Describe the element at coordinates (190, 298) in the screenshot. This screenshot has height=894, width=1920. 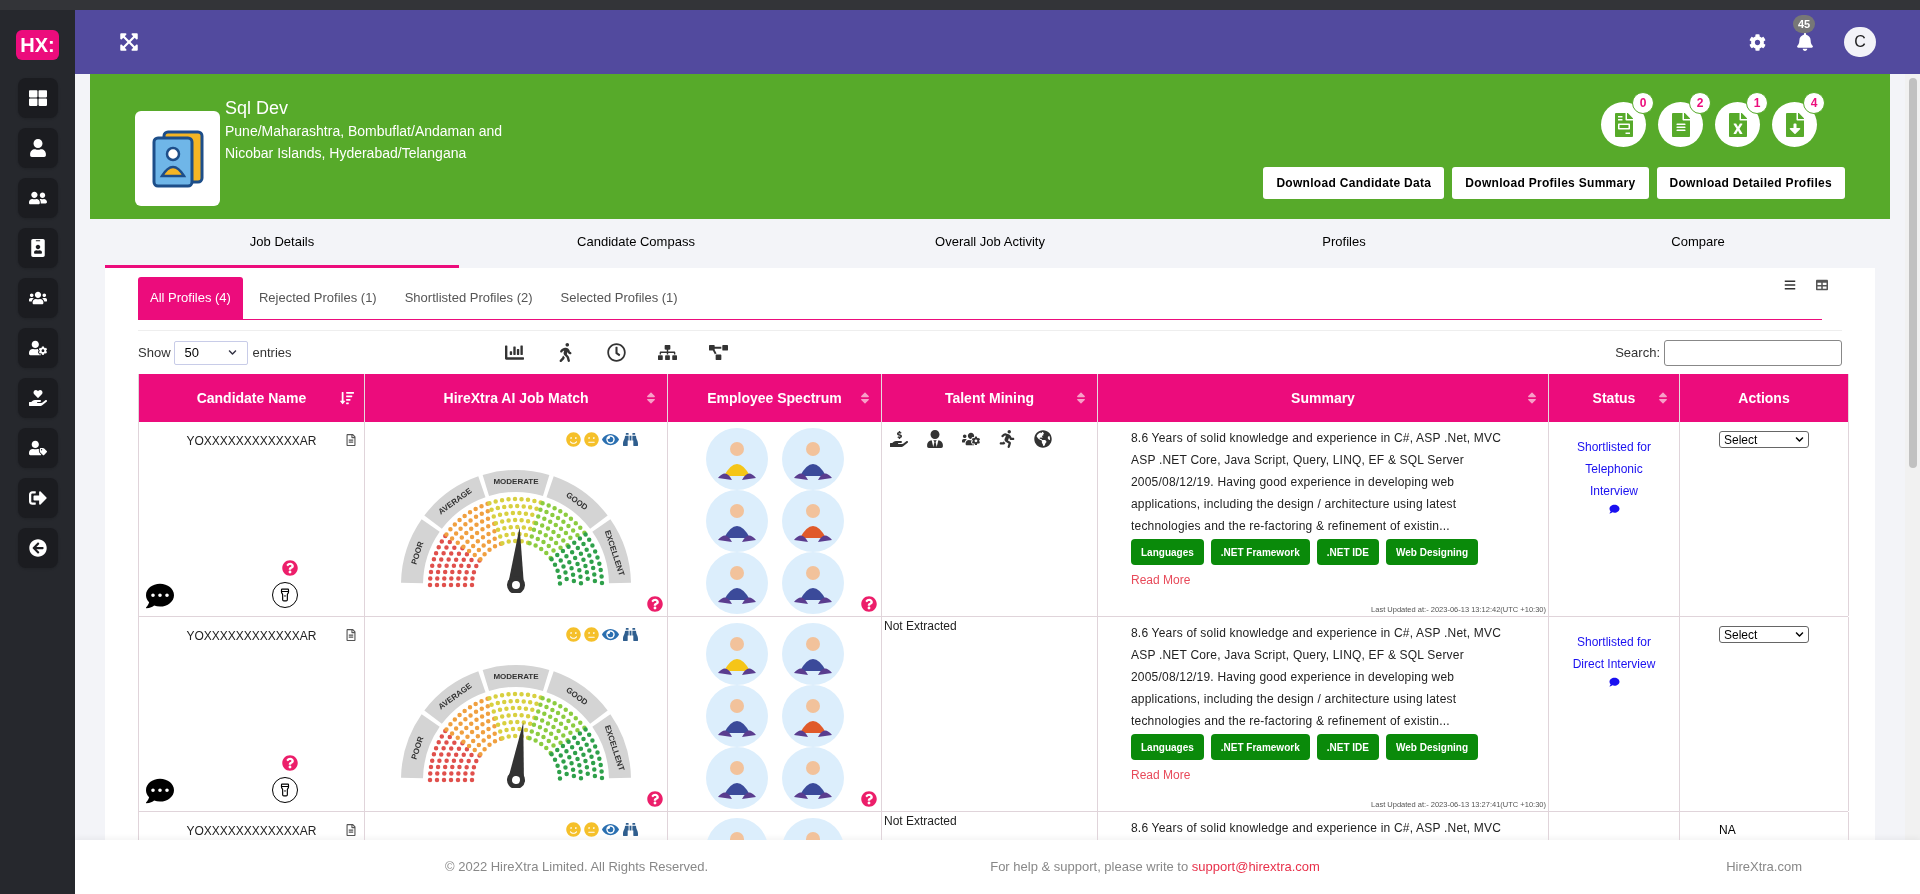
I see `profile-tab: All Profiles (4)` at that location.